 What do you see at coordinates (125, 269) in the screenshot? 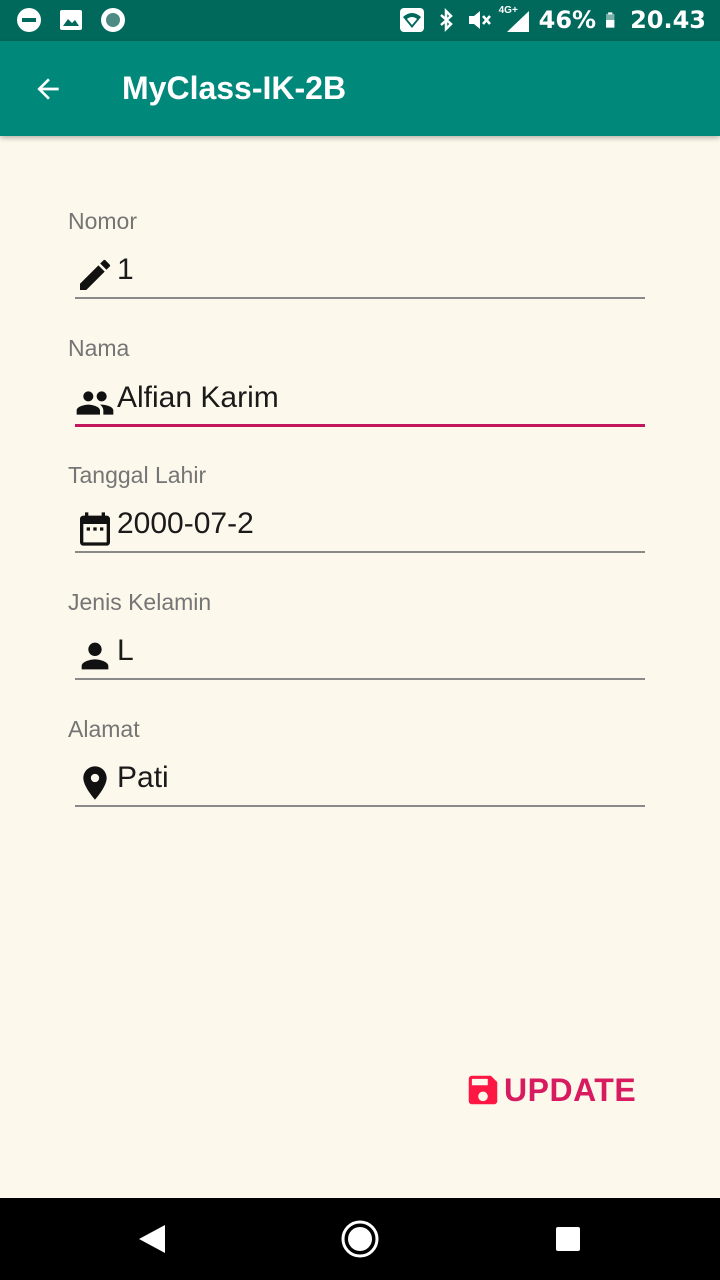
I see `nomor-value: 1` at bounding box center [125, 269].